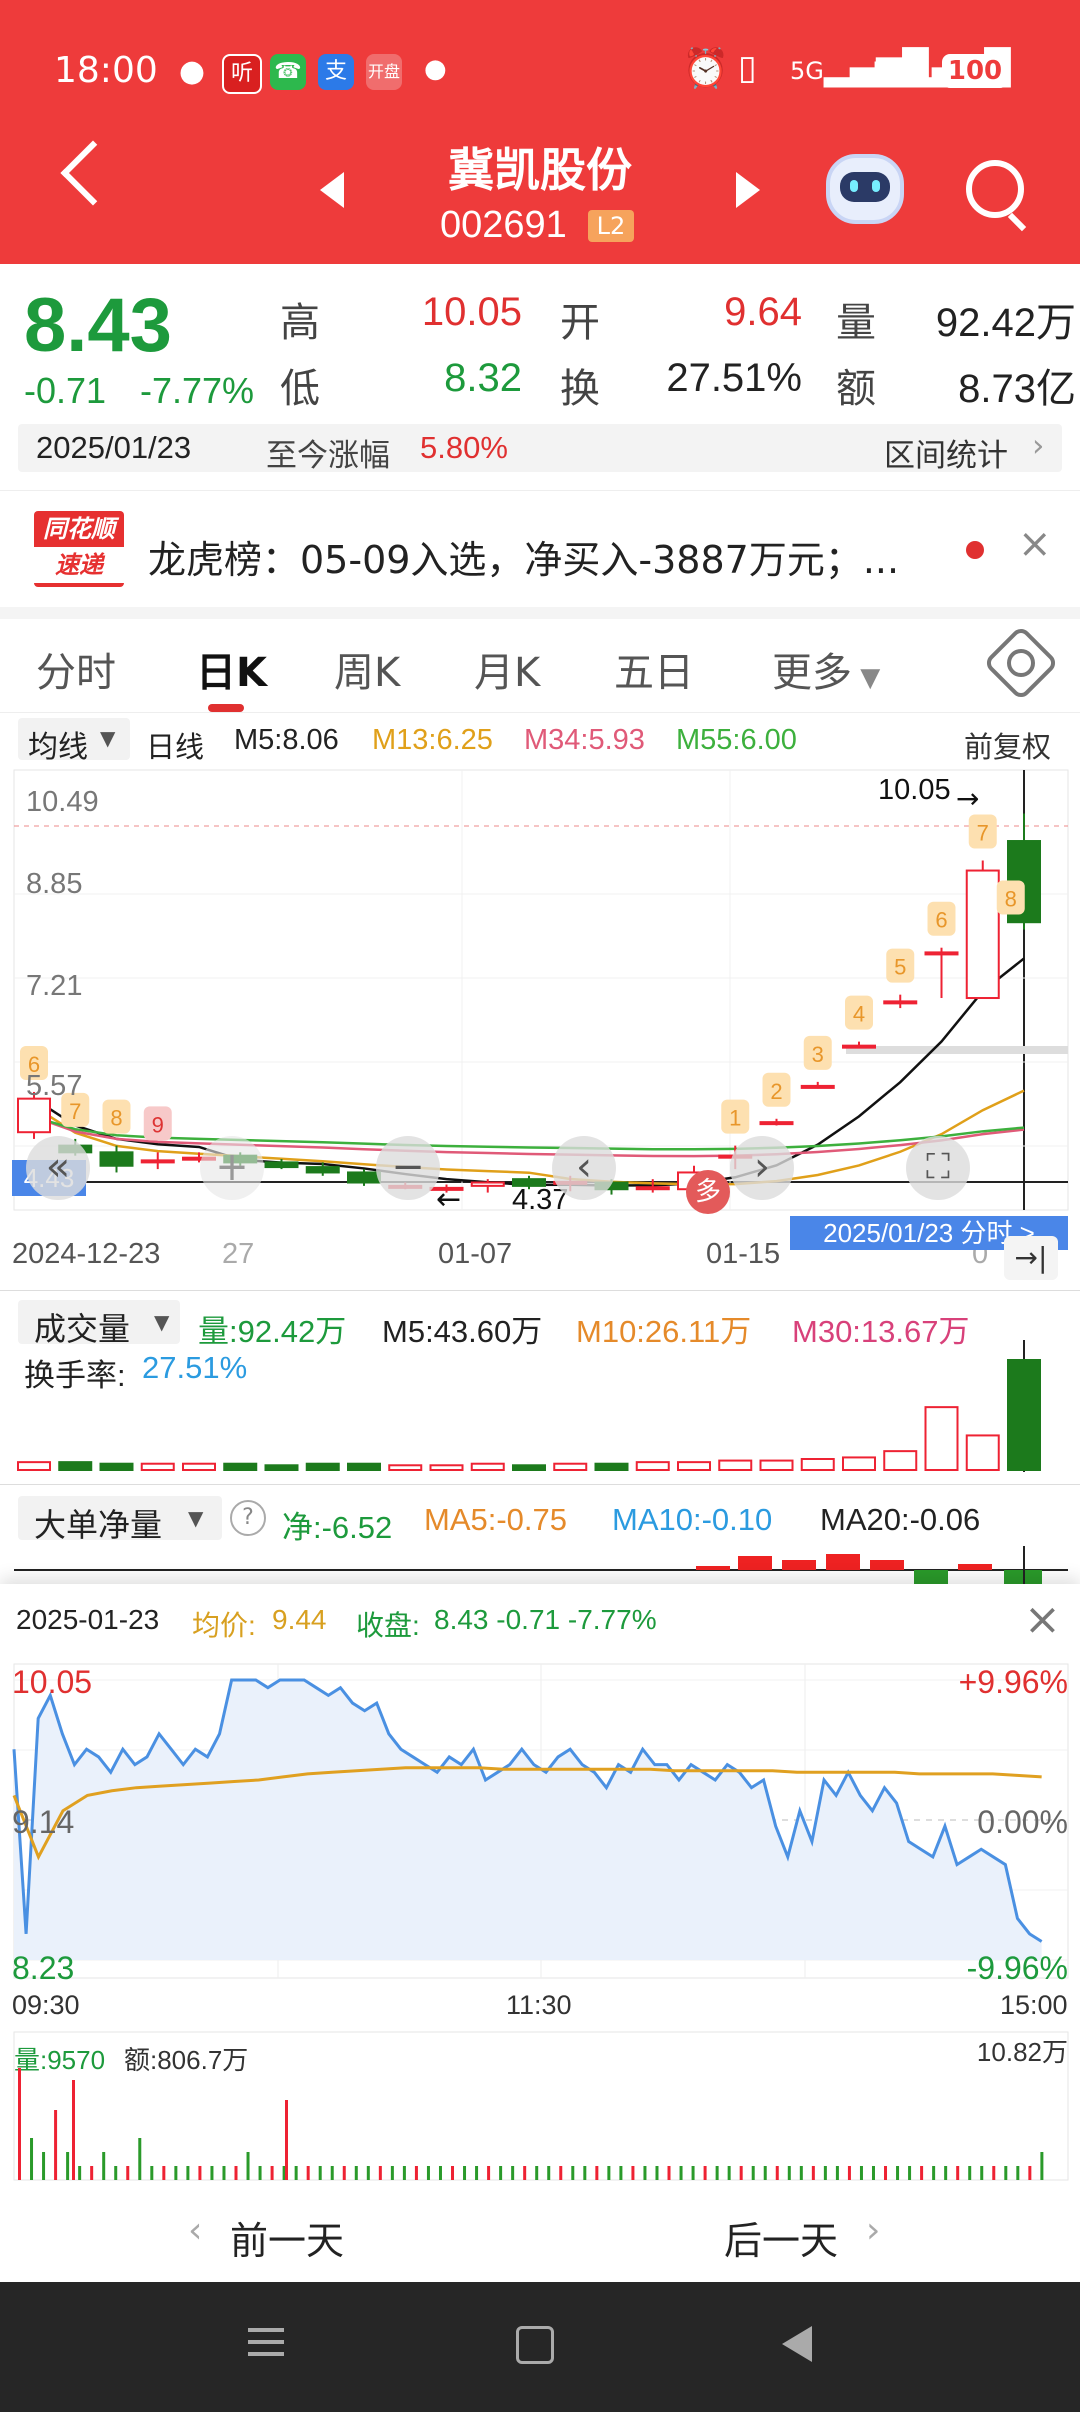 The width and height of the screenshot is (1080, 2412). I want to click on day-nav-bar: ‹ 前一天 后一天 ›, so click(540, 2232).